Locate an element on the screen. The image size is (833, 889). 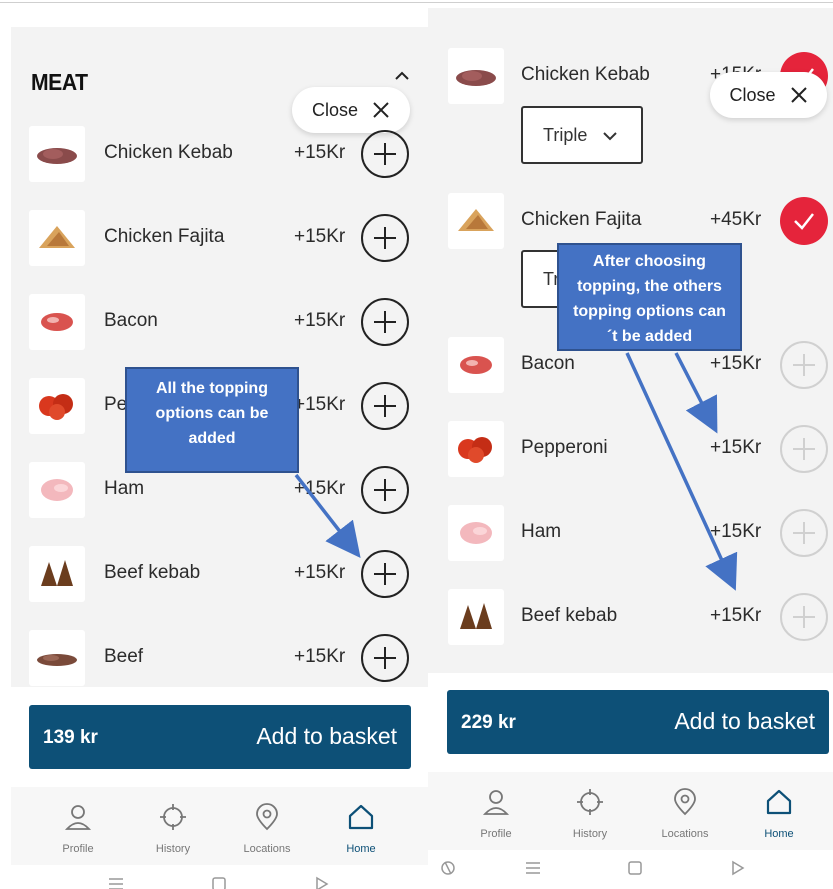
topping-row-ham: Ham +15Kr is located at coordinates (630, 533).